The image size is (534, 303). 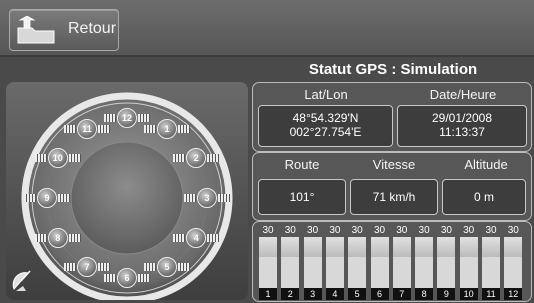 I want to click on signal-bar: 9, so click(x=446, y=268).